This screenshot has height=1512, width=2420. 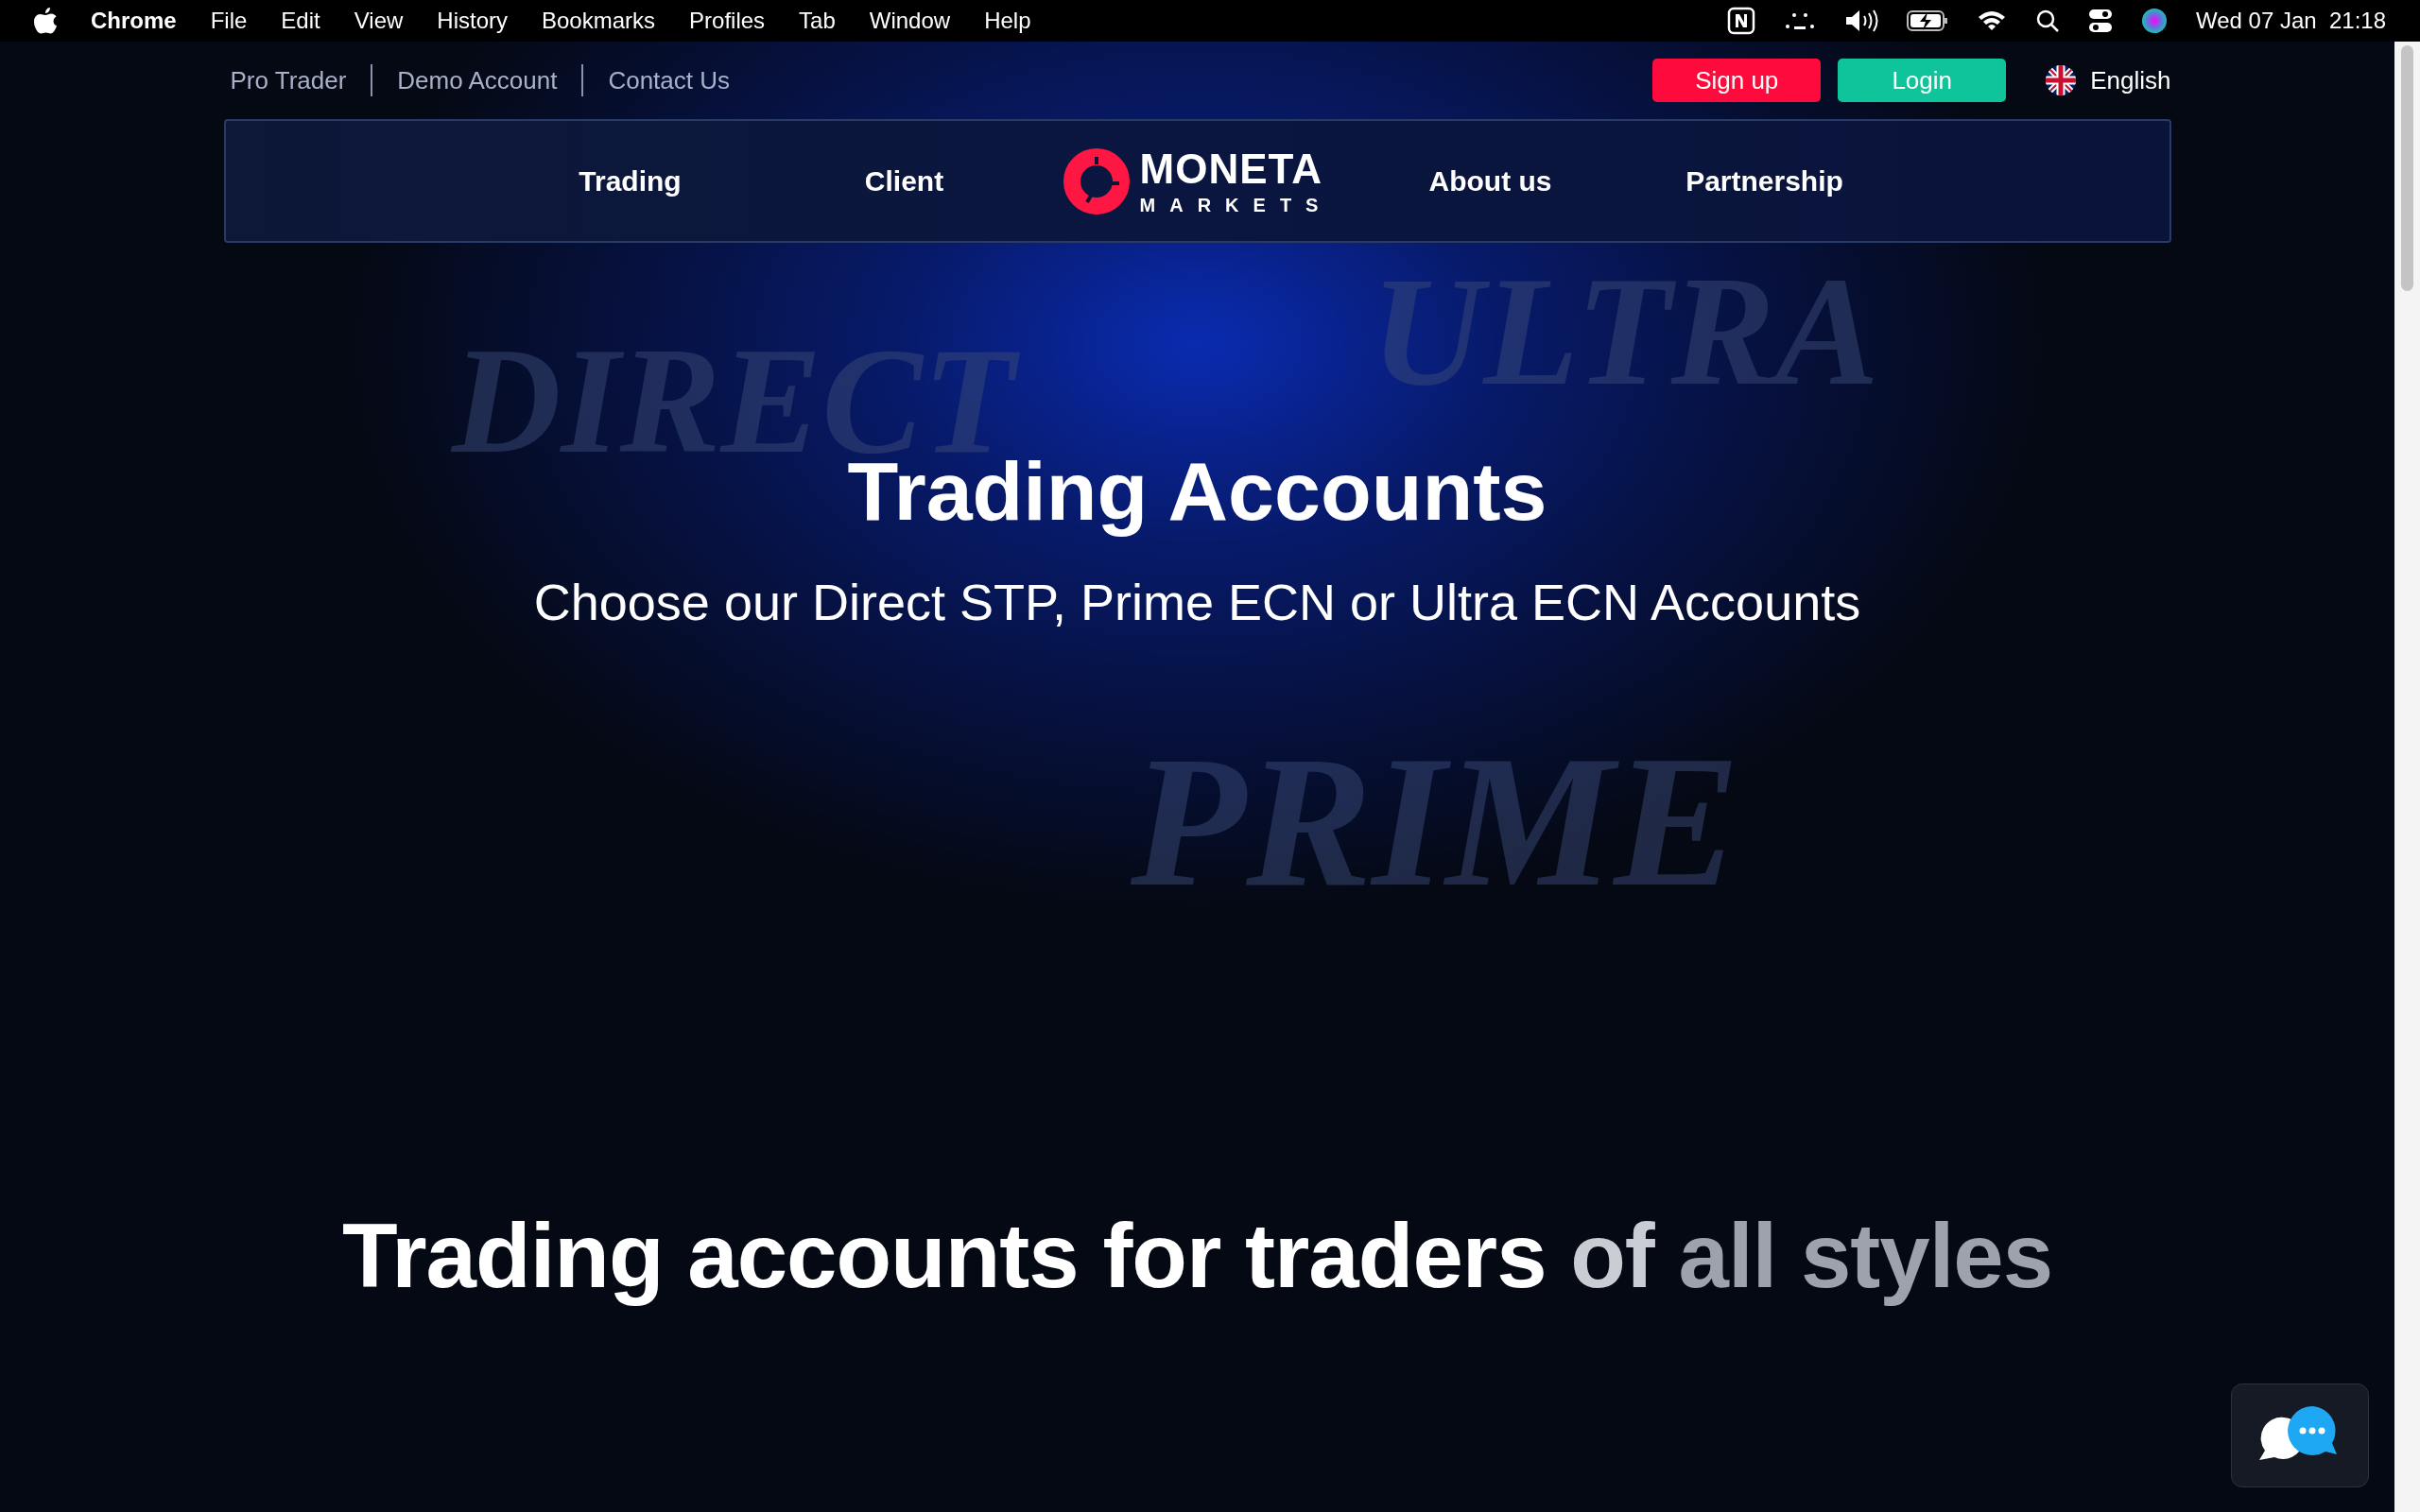 What do you see at coordinates (2300, 1435) in the screenshot?
I see `chat-button` at bounding box center [2300, 1435].